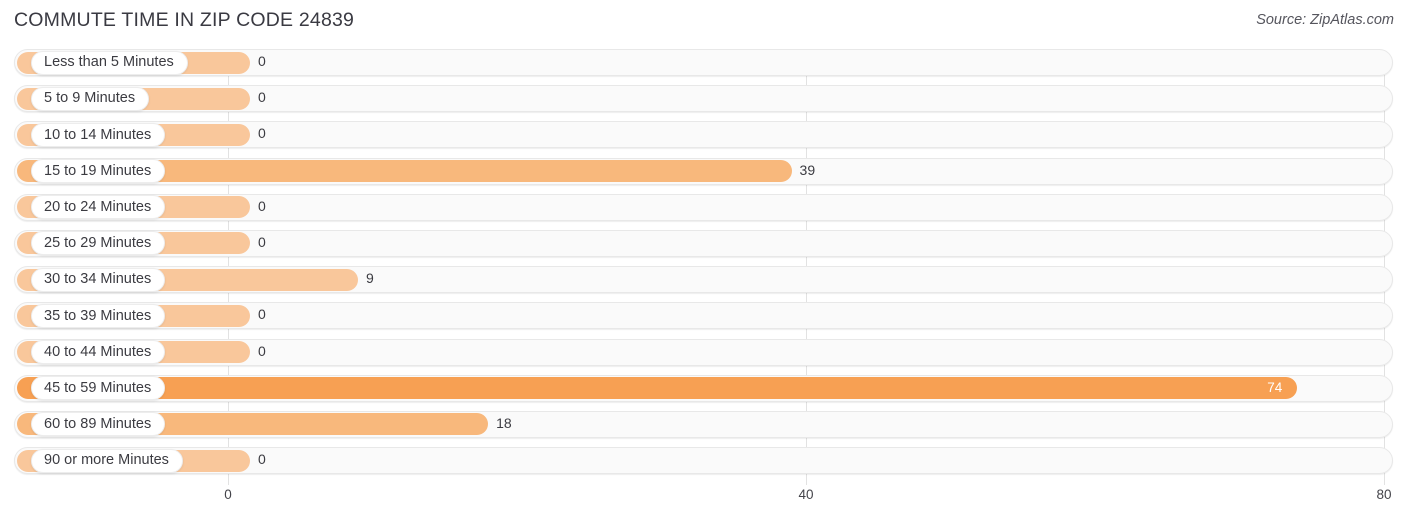 This screenshot has width=1406, height=523. I want to click on category-label-pill: 90 or more Minutes, so click(107, 460).